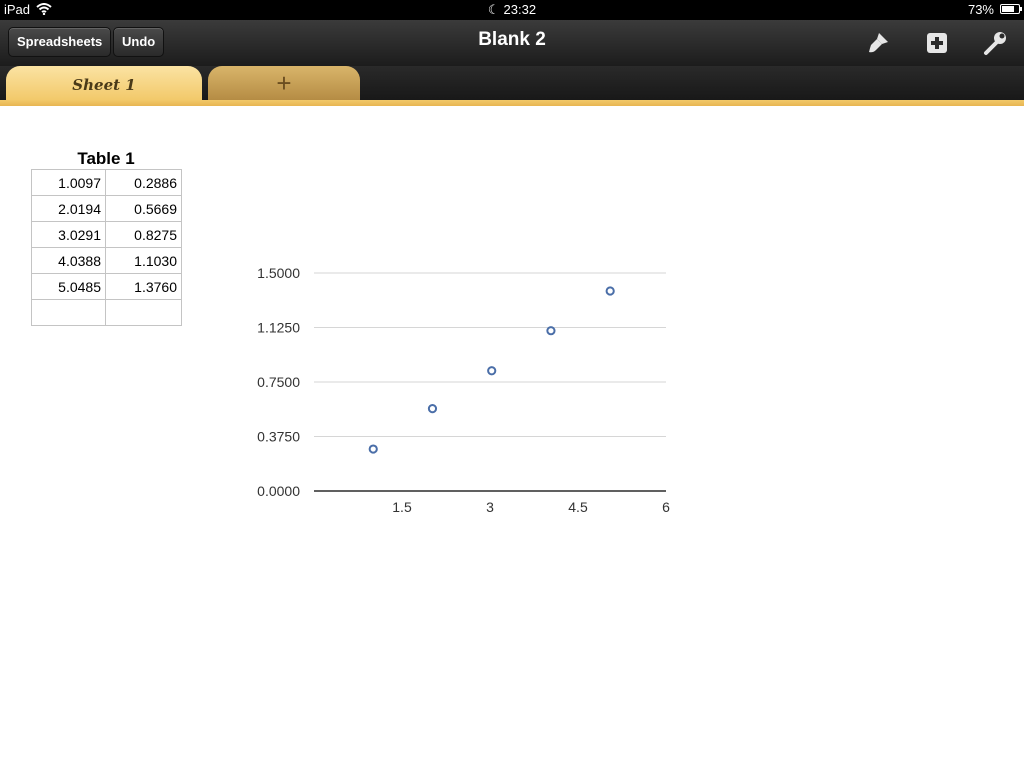  Describe the element at coordinates (68, 234) in the screenshot. I see `table-cell: 3.0291` at that location.